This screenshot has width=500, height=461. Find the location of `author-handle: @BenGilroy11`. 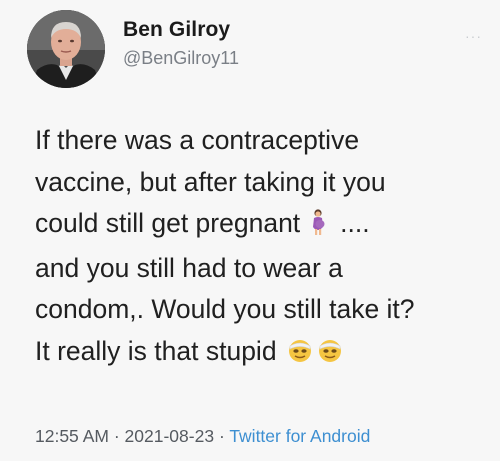

author-handle: @BenGilroy11 is located at coordinates (181, 58).